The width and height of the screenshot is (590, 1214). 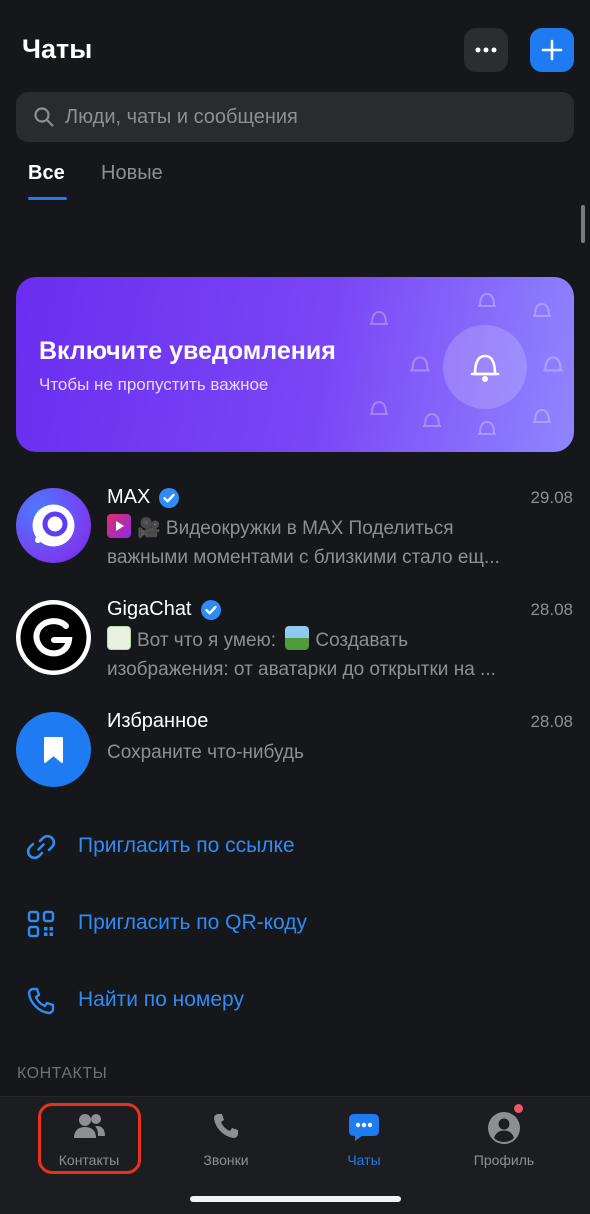 What do you see at coordinates (295, 180) in the screenshot?
I see `chat-filter-tabs: Все Новые` at bounding box center [295, 180].